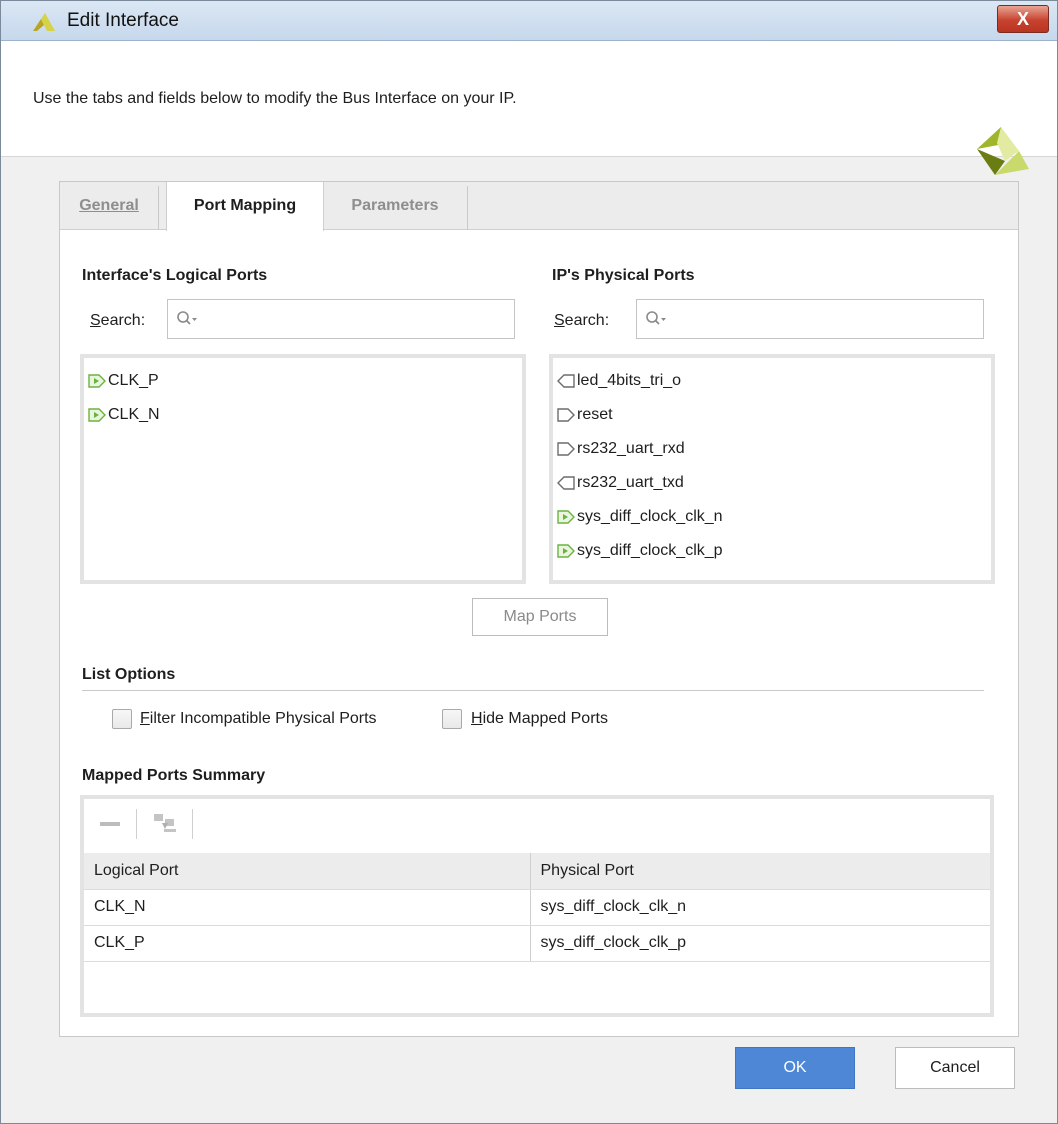  I want to click on map-ports-button: Map Ports, so click(540, 617).